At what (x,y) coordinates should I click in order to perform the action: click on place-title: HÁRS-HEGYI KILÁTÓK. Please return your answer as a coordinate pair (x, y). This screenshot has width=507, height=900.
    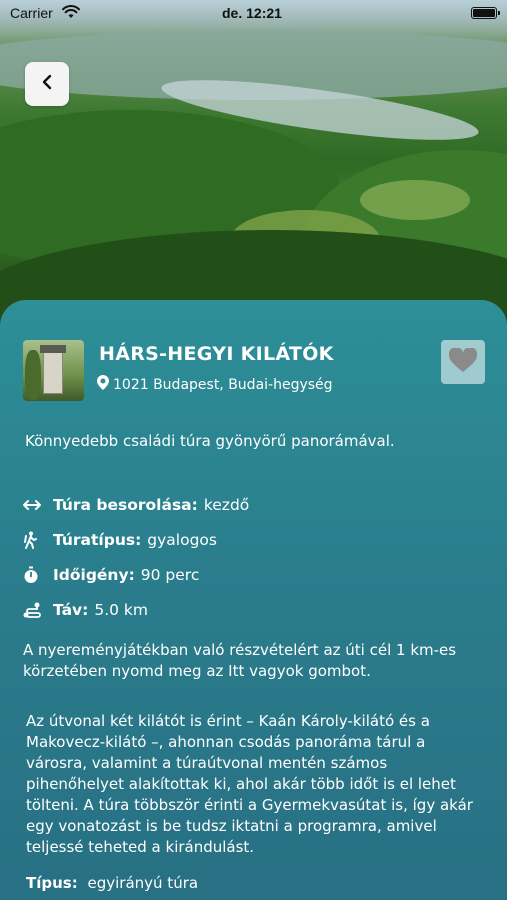
    Looking at the image, I should click on (216, 354).